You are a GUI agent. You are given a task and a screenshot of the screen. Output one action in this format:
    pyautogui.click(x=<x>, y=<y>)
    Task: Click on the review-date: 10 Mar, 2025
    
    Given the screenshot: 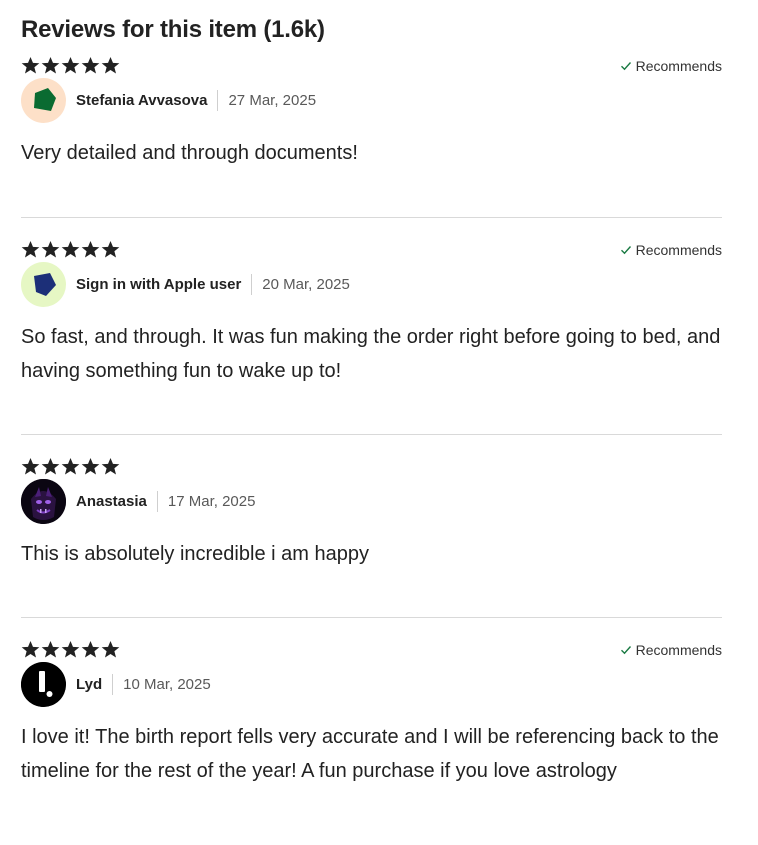 What is the action you would take?
    pyautogui.click(x=167, y=684)
    